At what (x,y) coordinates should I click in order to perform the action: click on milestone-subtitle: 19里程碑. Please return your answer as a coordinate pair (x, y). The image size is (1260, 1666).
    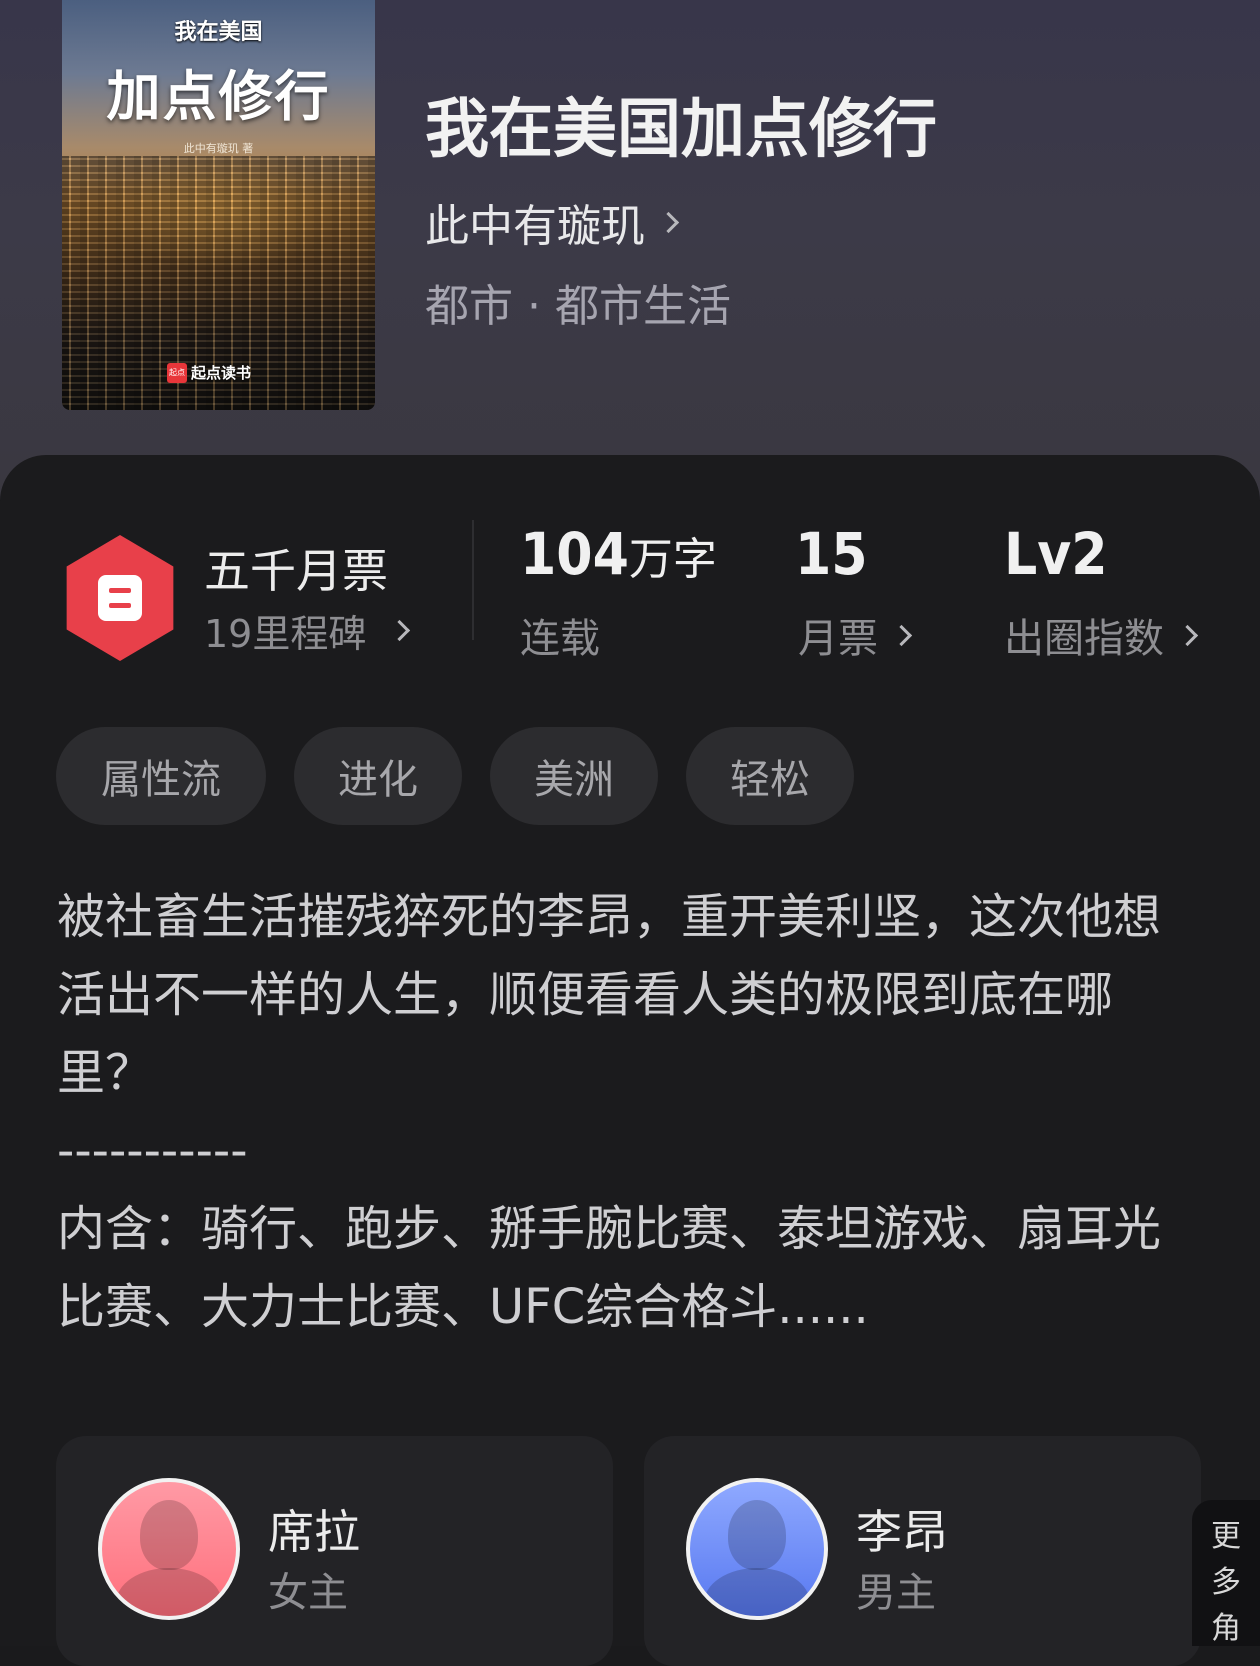
    Looking at the image, I should click on (285, 634).